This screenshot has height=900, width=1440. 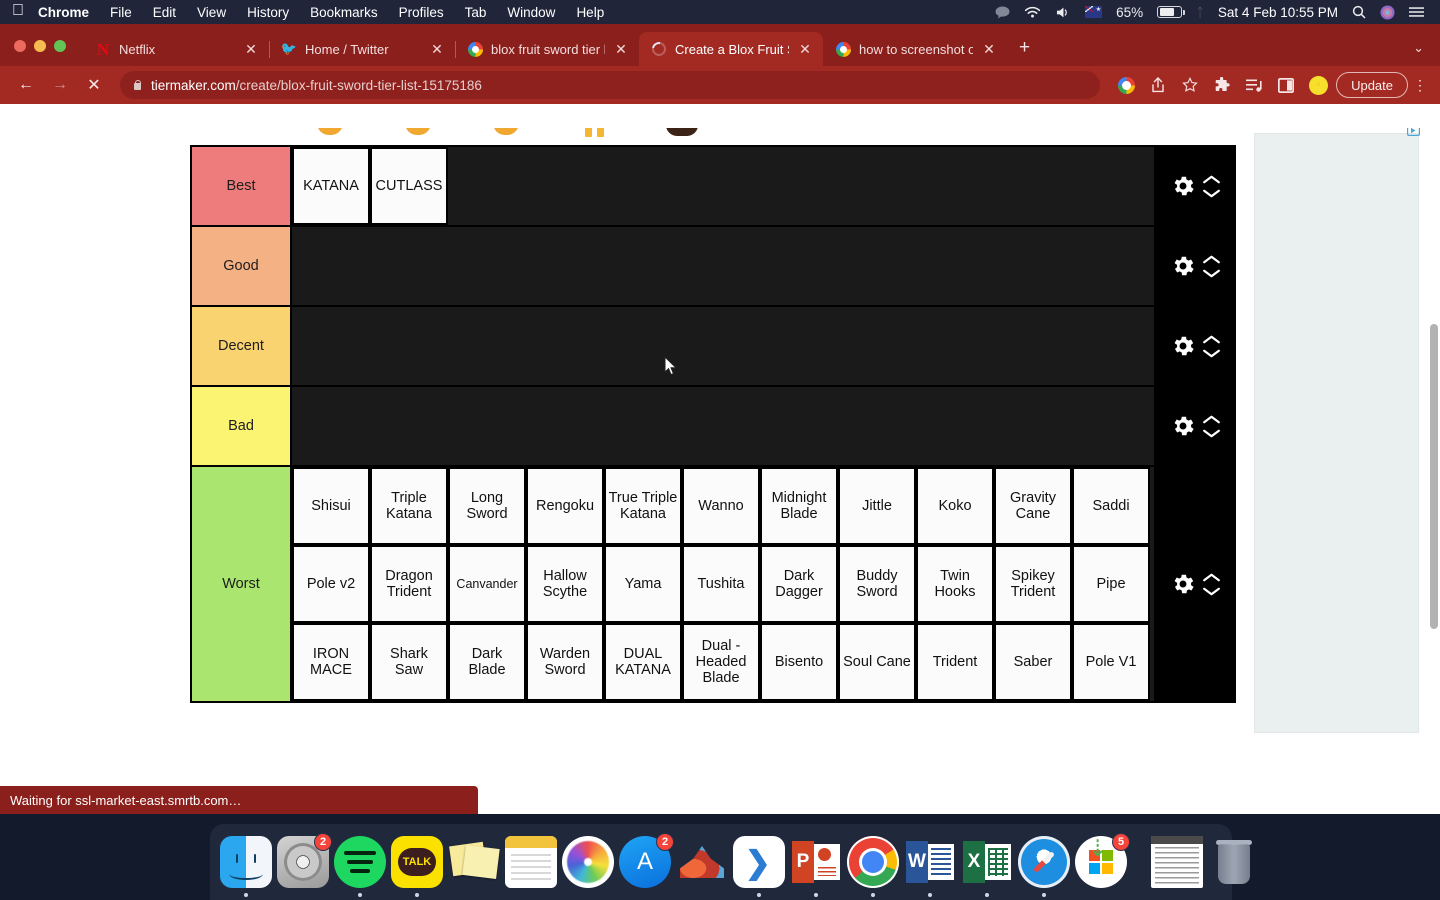 What do you see at coordinates (721, 506) in the screenshot?
I see `tier-item: Wanno` at bounding box center [721, 506].